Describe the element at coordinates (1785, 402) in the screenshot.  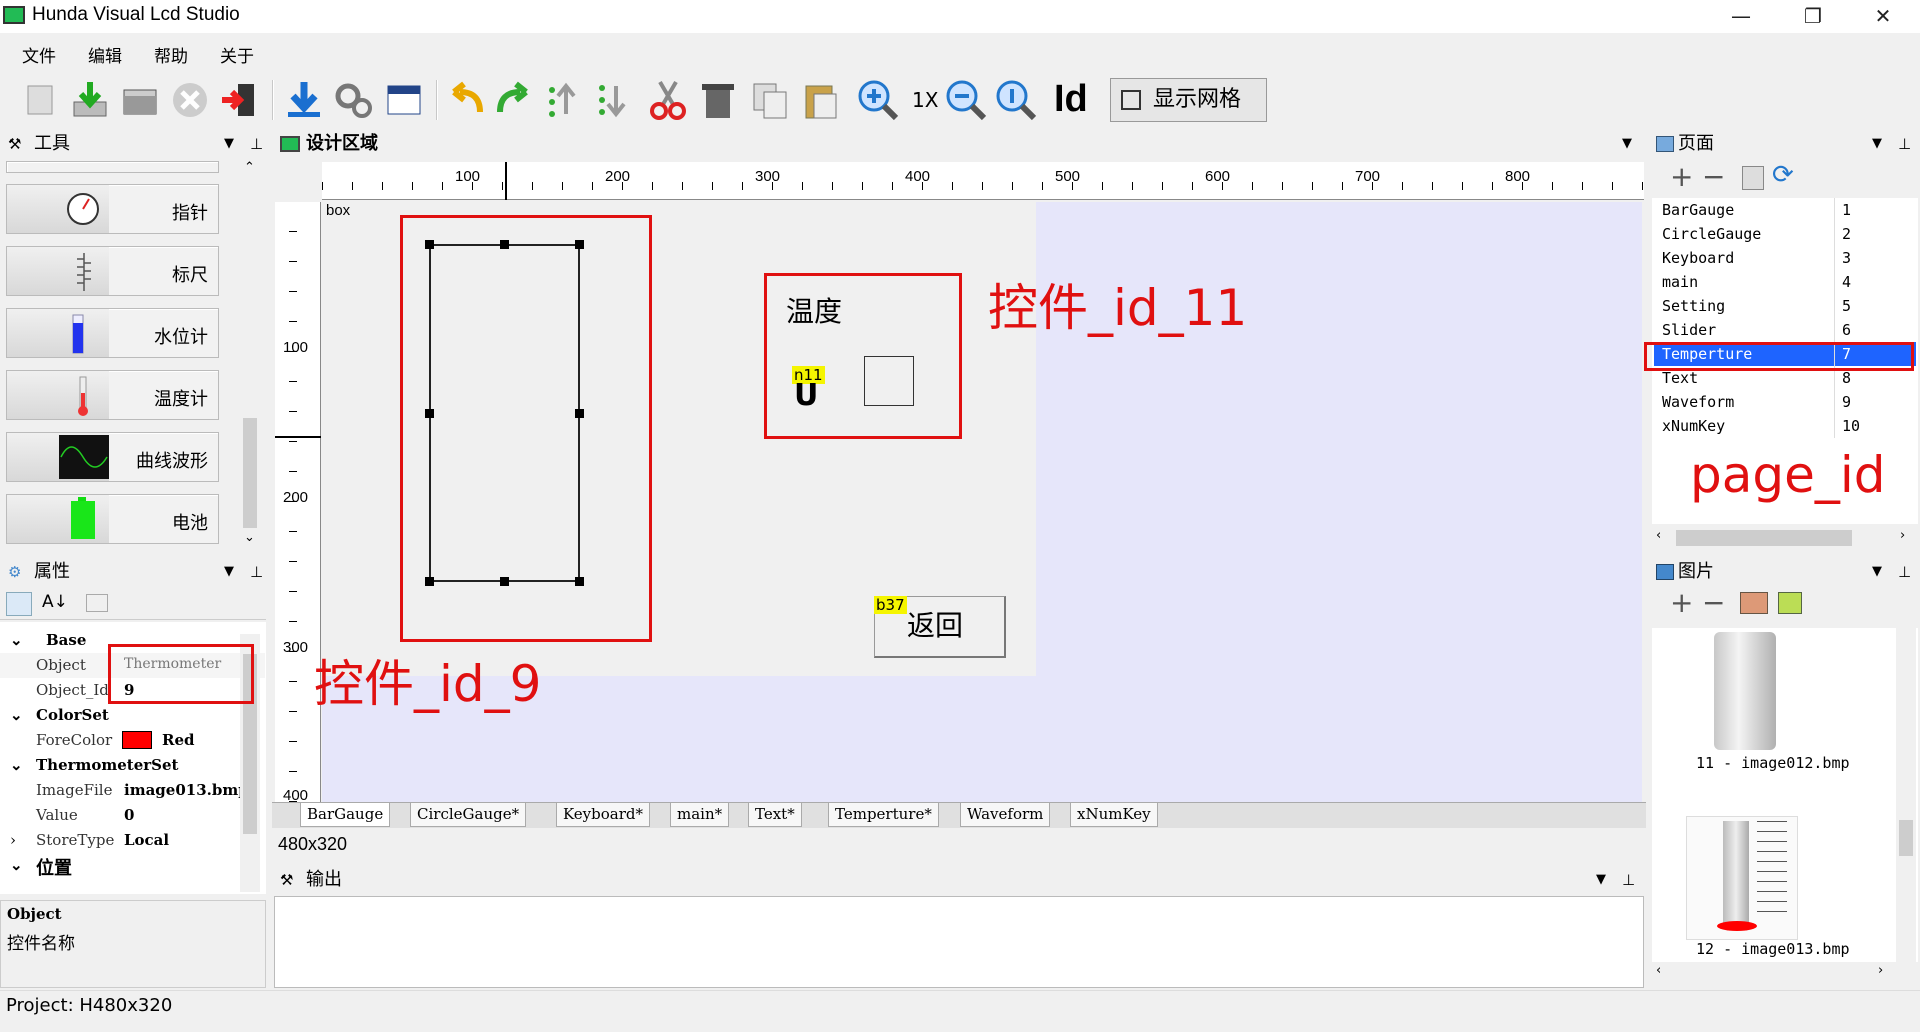
I see `page-list-item: Waveform 9` at that location.